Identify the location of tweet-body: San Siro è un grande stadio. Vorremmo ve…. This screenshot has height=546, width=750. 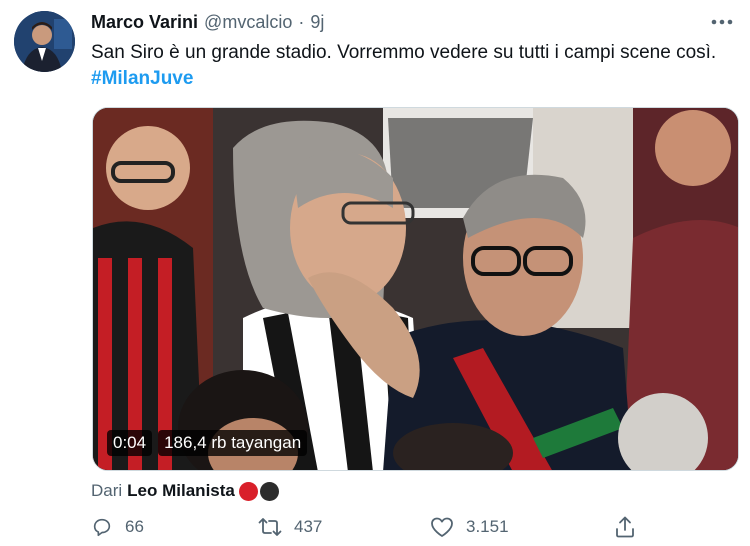
(404, 52).